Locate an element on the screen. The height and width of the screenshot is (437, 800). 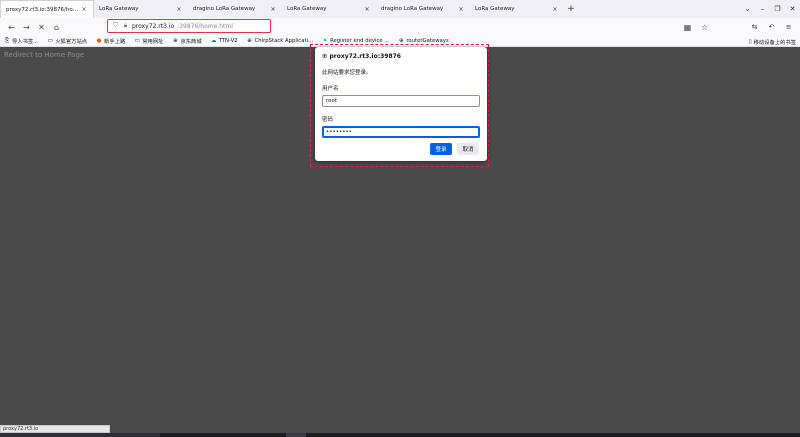
forward-icon: → is located at coordinates (26, 27).